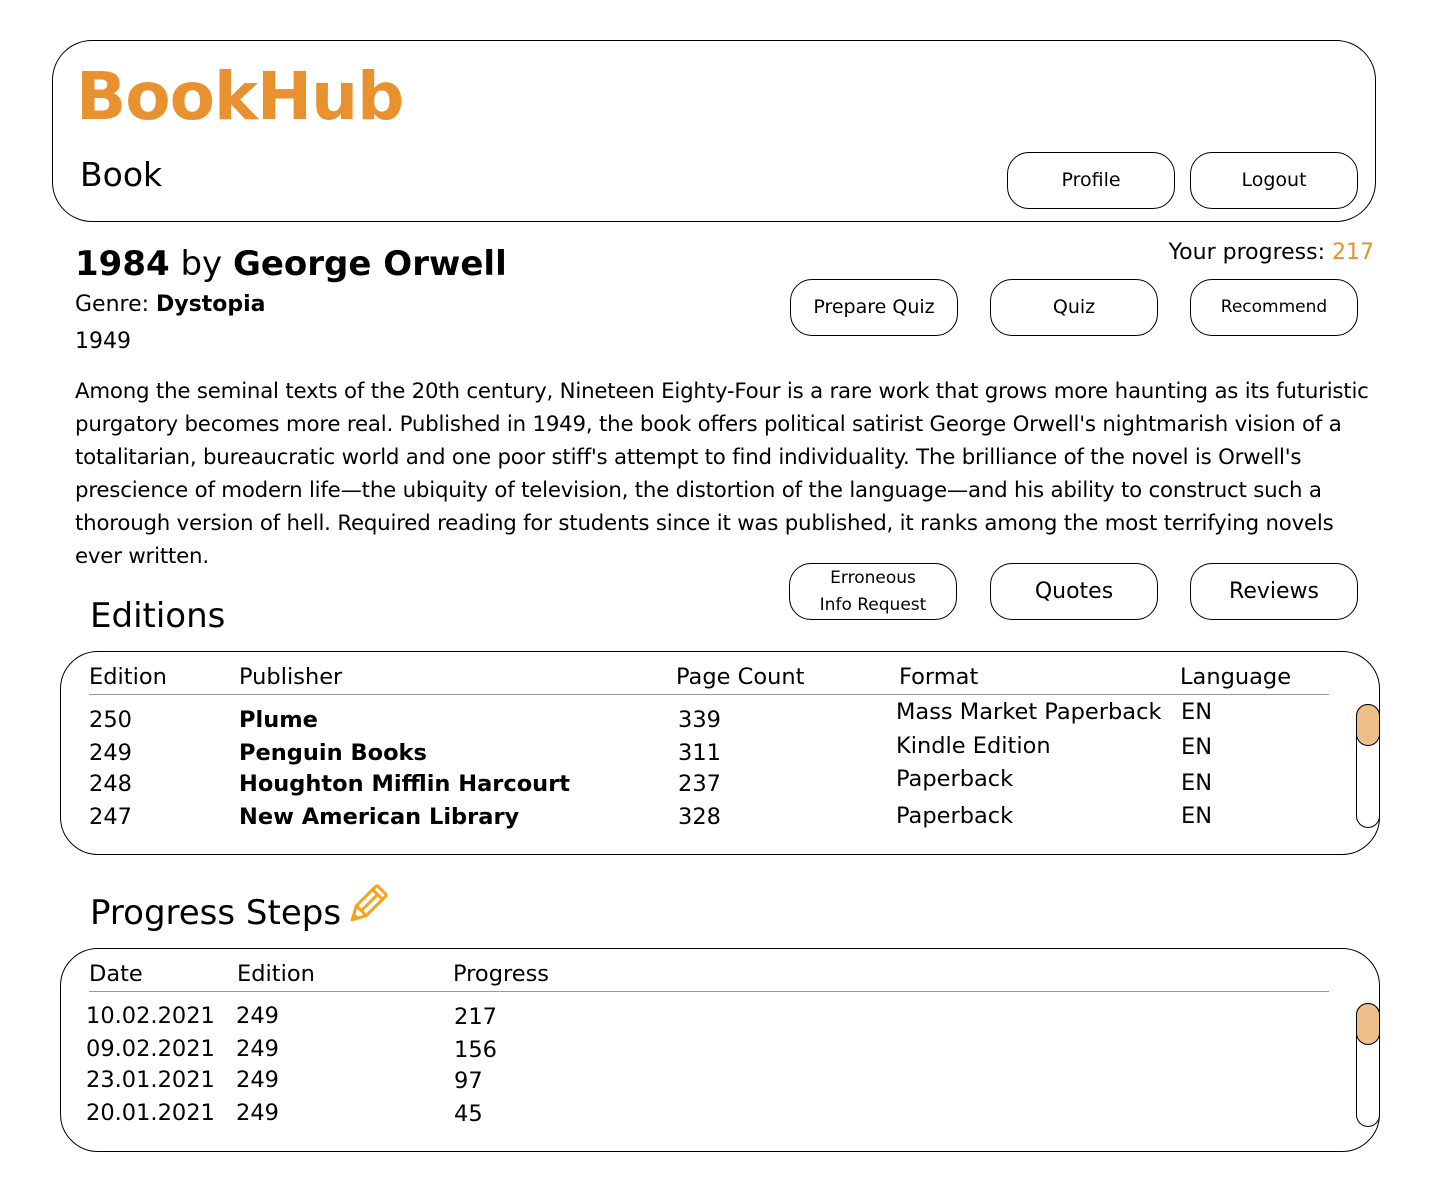 This screenshot has width=1440, height=1200. Describe the element at coordinates (201, 264) in the screenshot. I see `by-label: by` at that location.